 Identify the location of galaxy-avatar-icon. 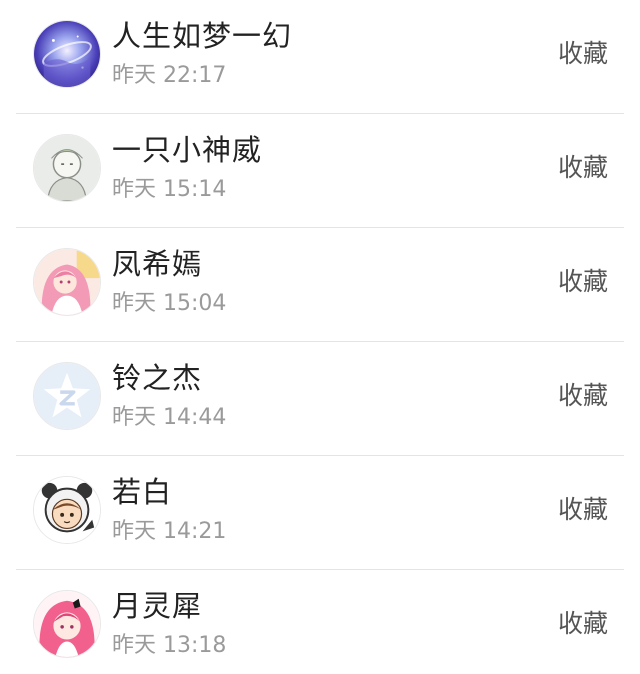
(67, 54).